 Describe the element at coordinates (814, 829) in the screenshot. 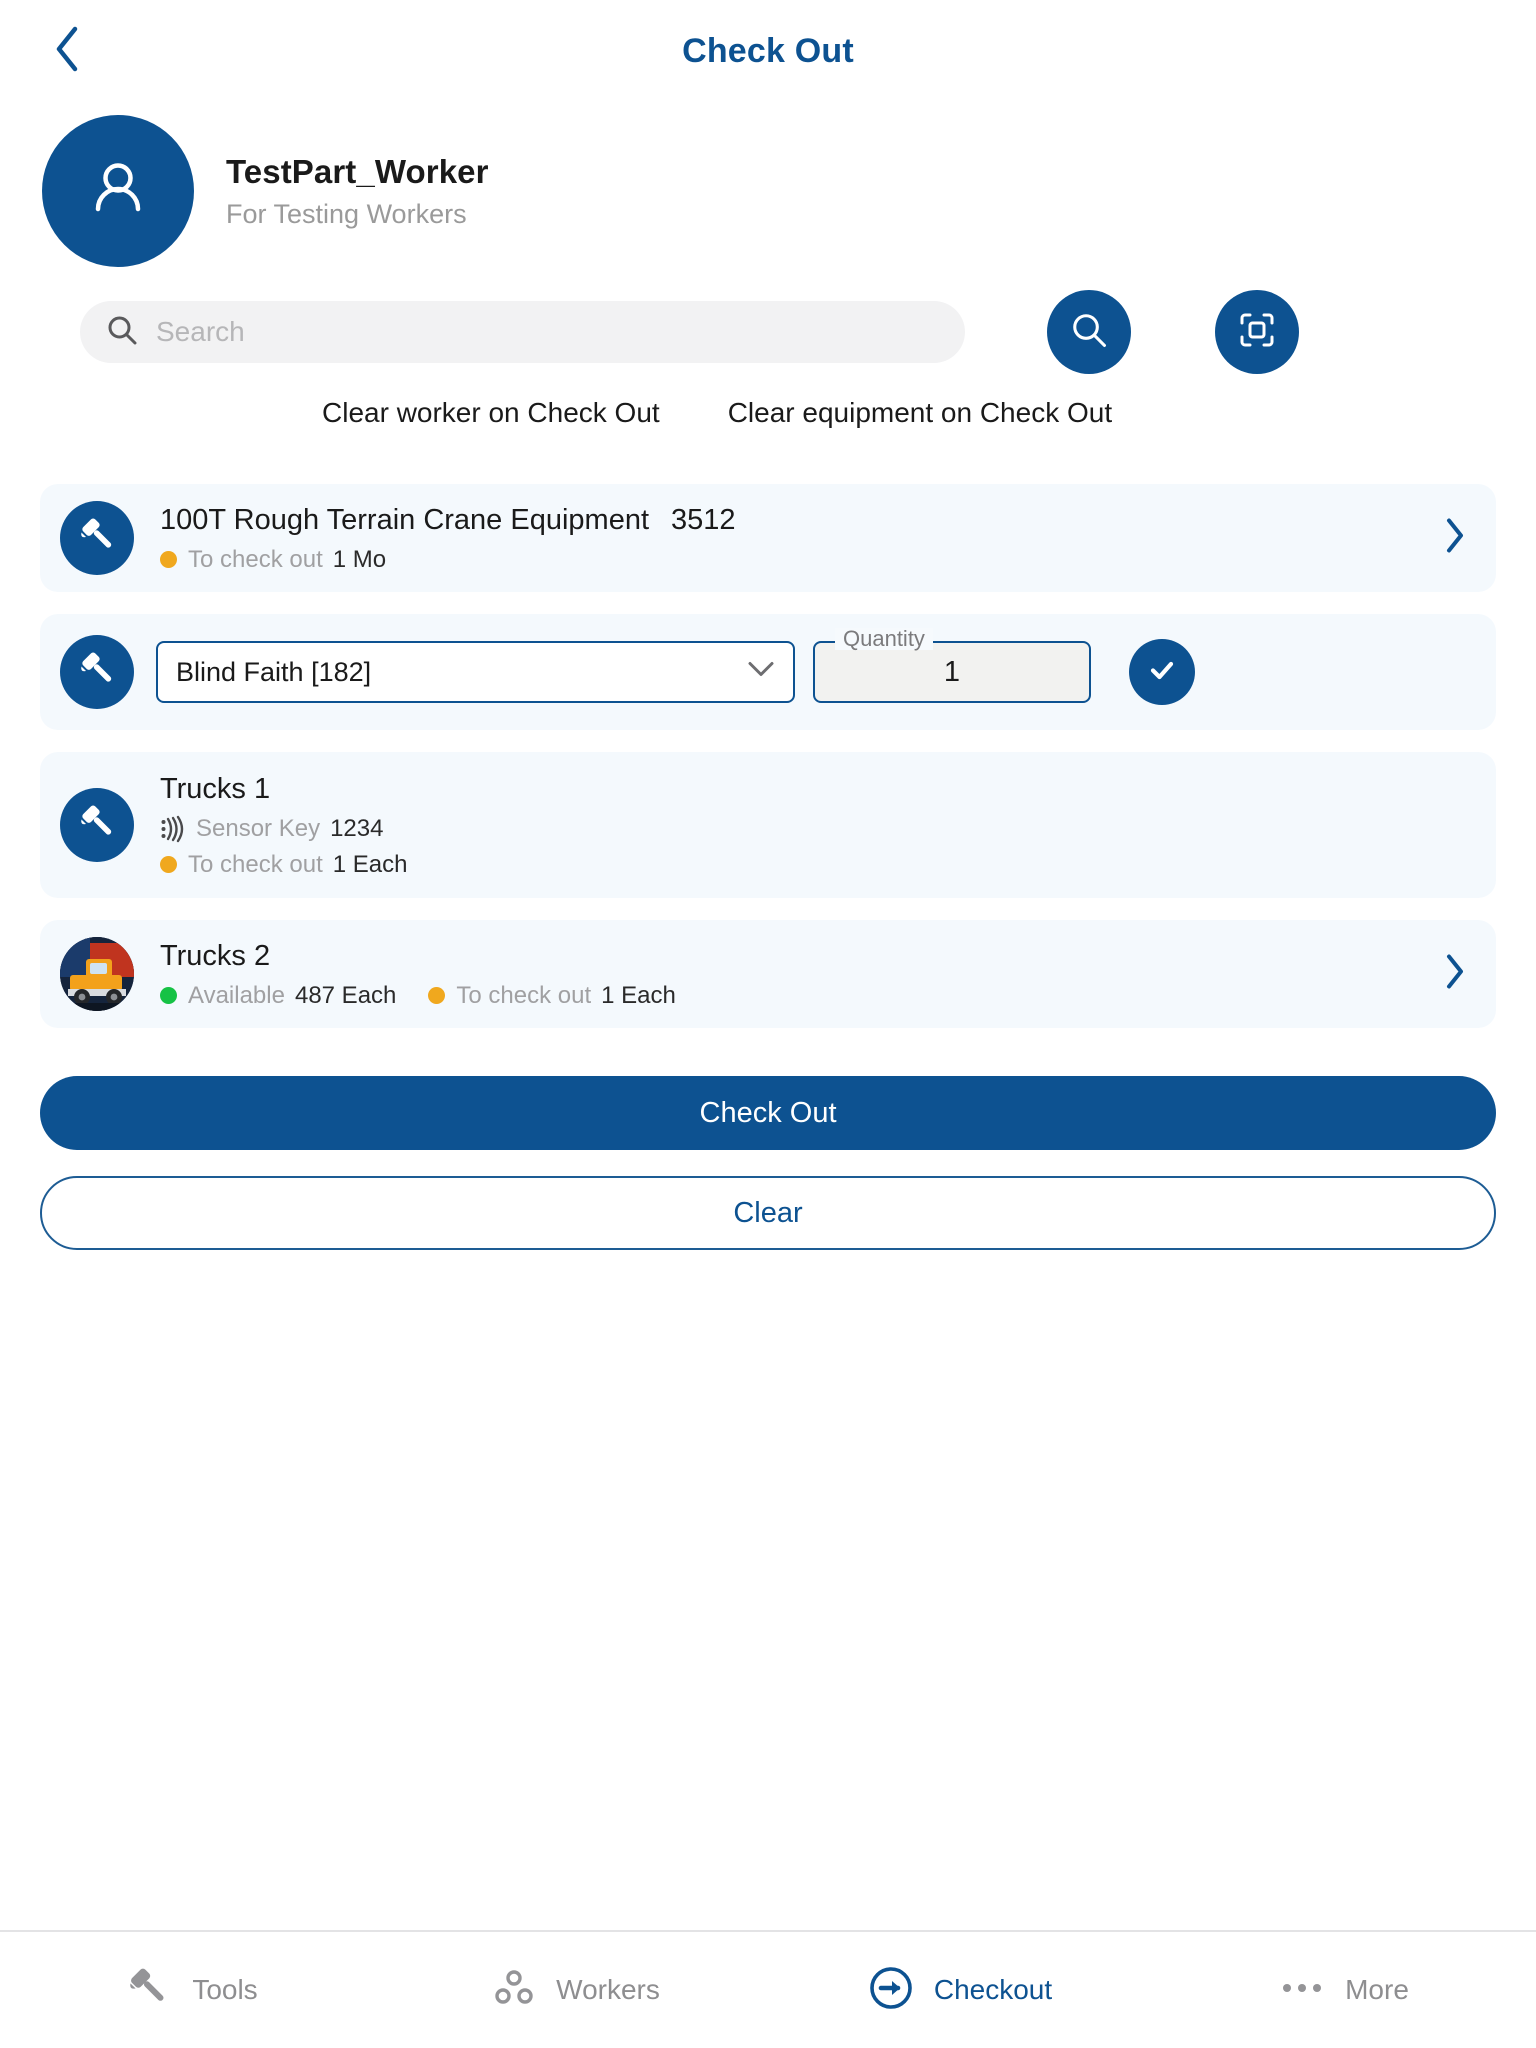

I see `sensor-key-line: Sensor Key 1234` at that location.